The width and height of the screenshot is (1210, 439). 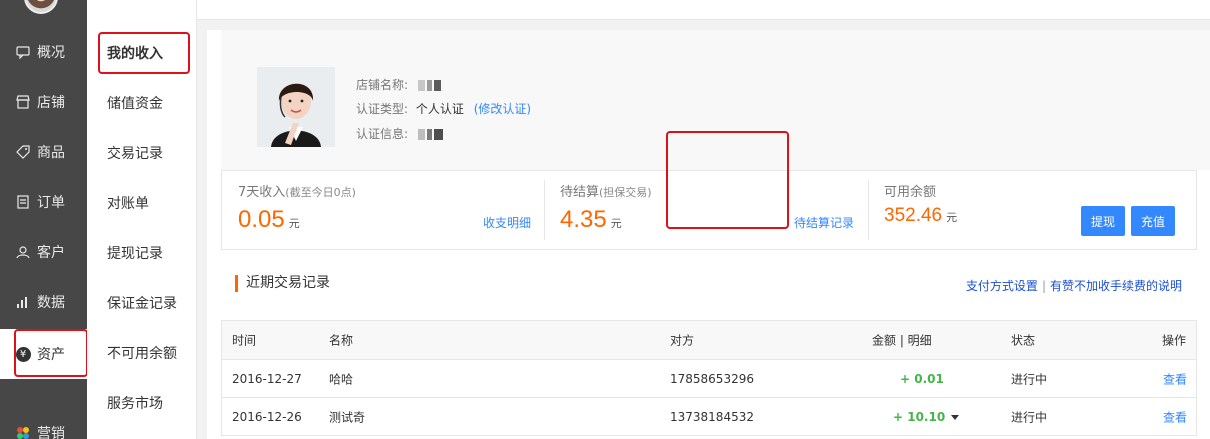 What do you see at coordinates (712, 416) in the screenshot?
I see `row-party: 13738184532` at bounding box center [712, 416].